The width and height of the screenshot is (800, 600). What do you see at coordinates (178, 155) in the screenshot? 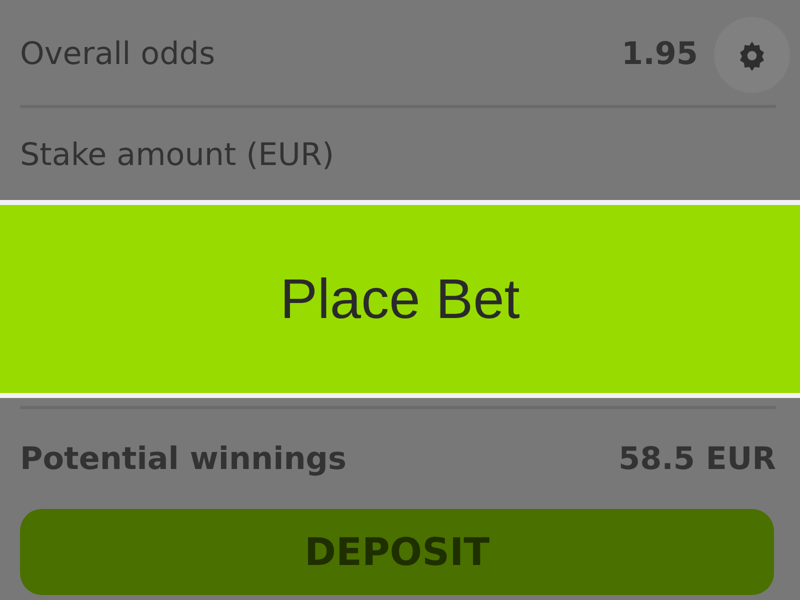
I see `stake-label: Stake amount (EUR)` at bounding box center [178, 155].